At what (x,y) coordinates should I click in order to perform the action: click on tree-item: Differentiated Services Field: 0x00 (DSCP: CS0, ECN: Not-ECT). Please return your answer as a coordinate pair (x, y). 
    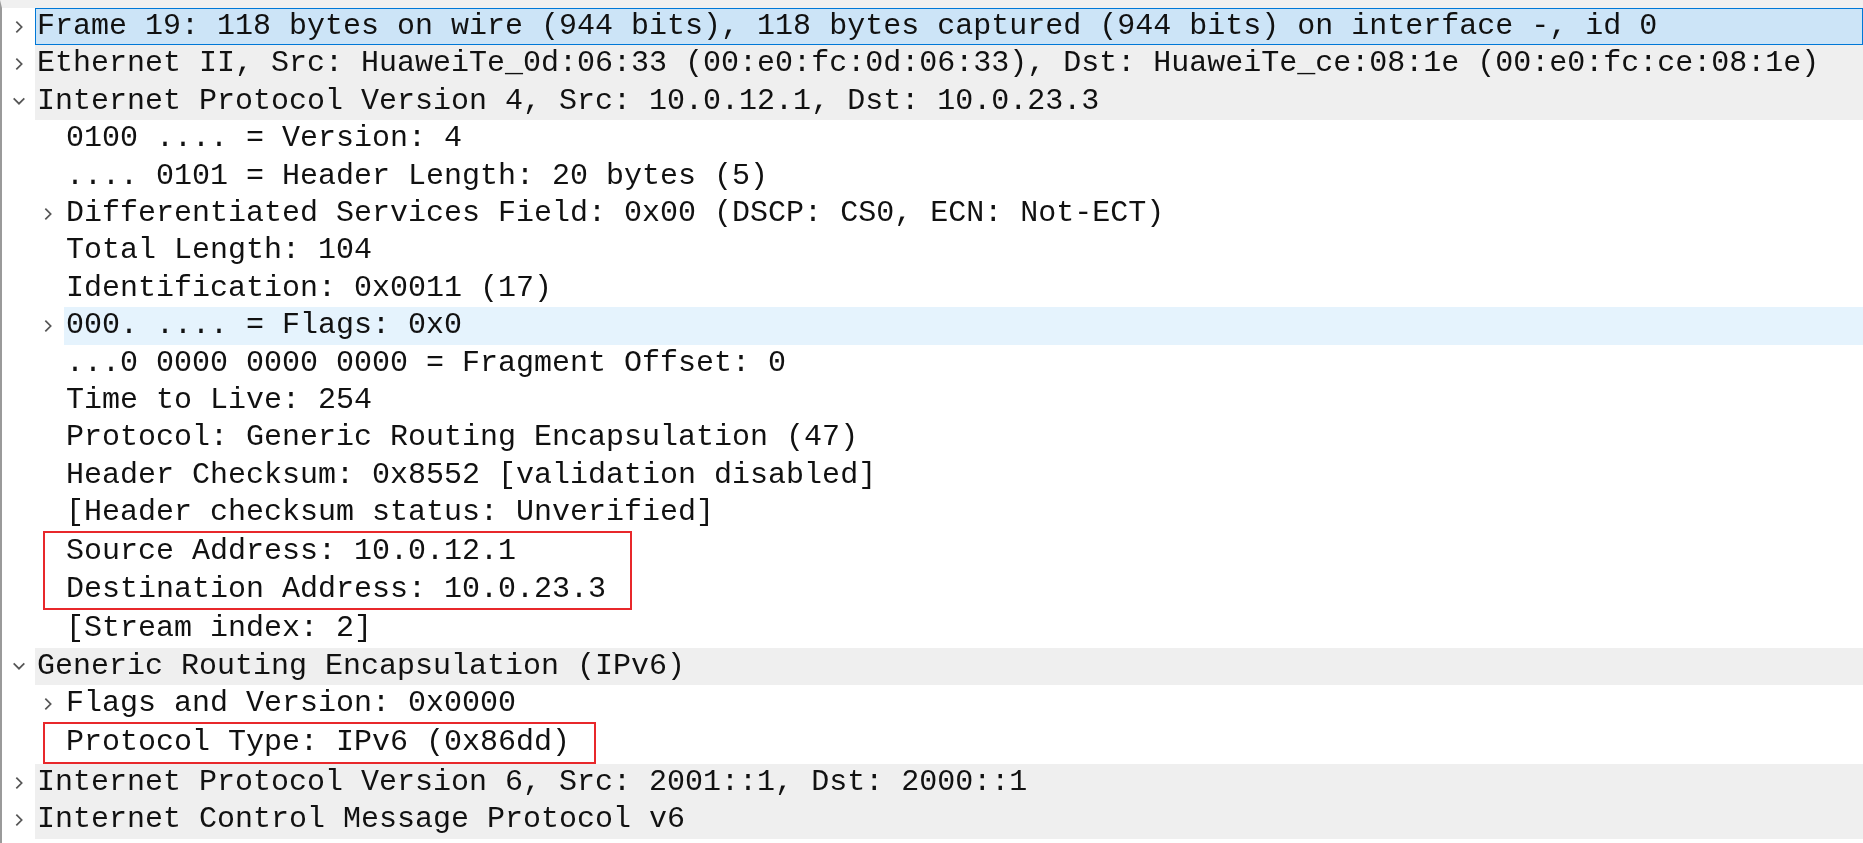
    Looking at the image, I should click on (963, 213).